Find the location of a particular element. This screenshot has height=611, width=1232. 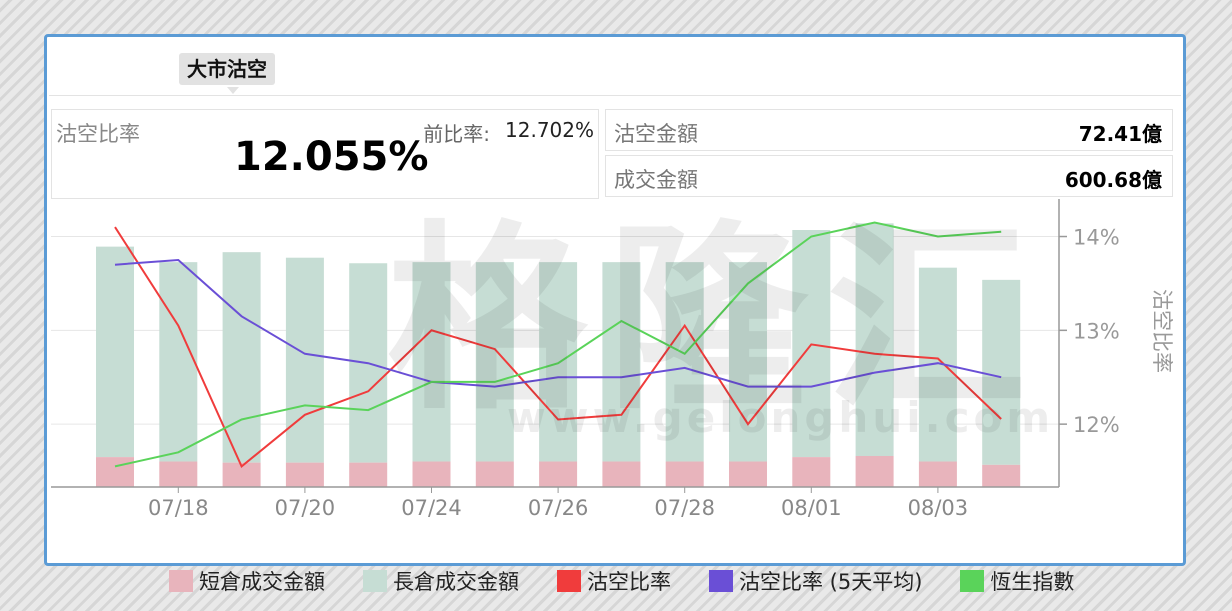

x-tick-label: 07/26 is located at coordinates (558, 508).